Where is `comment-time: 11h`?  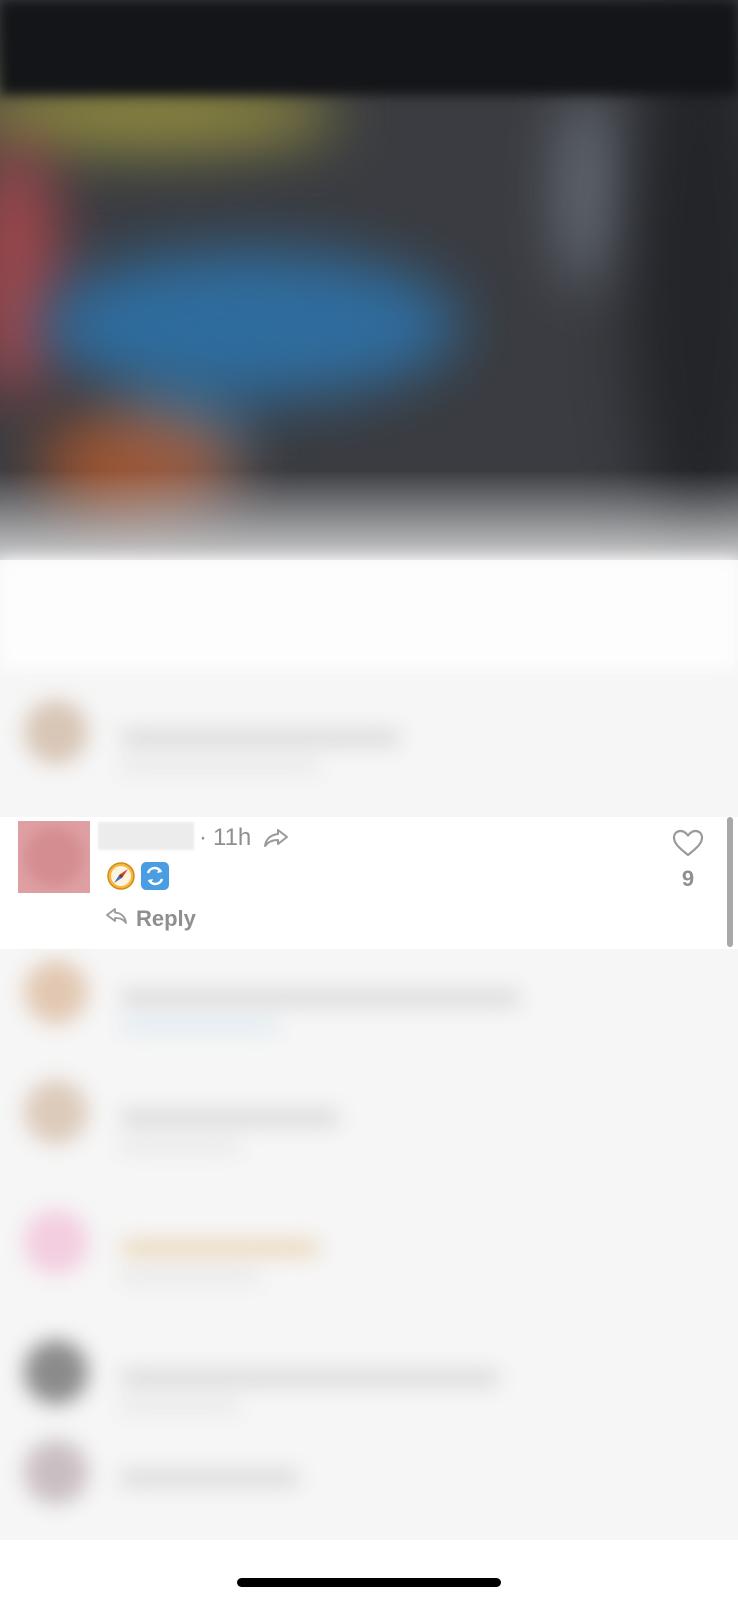 comment-time: 11h is located at coordinates (232, 837).